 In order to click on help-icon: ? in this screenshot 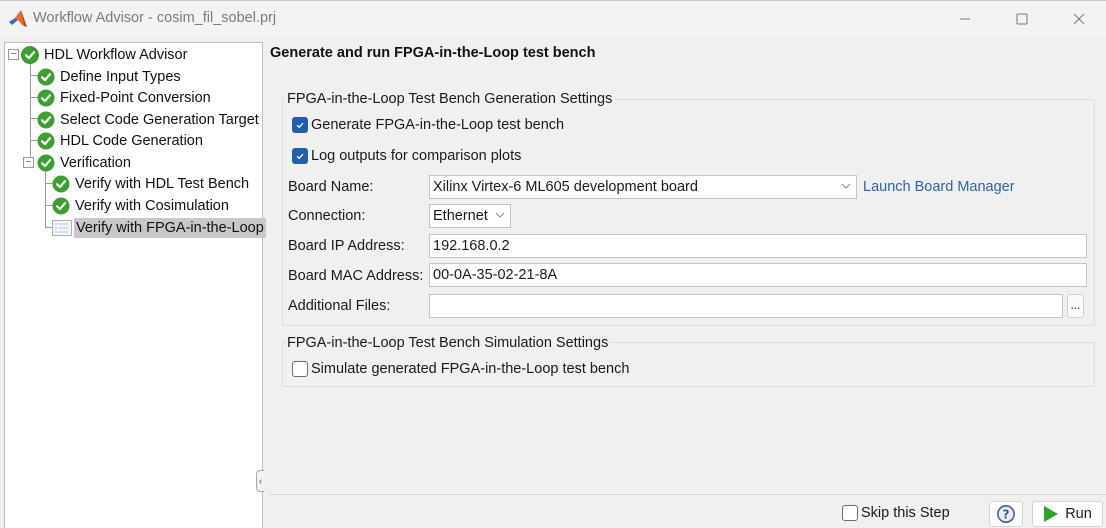, I will do `click(1006, 514)`.